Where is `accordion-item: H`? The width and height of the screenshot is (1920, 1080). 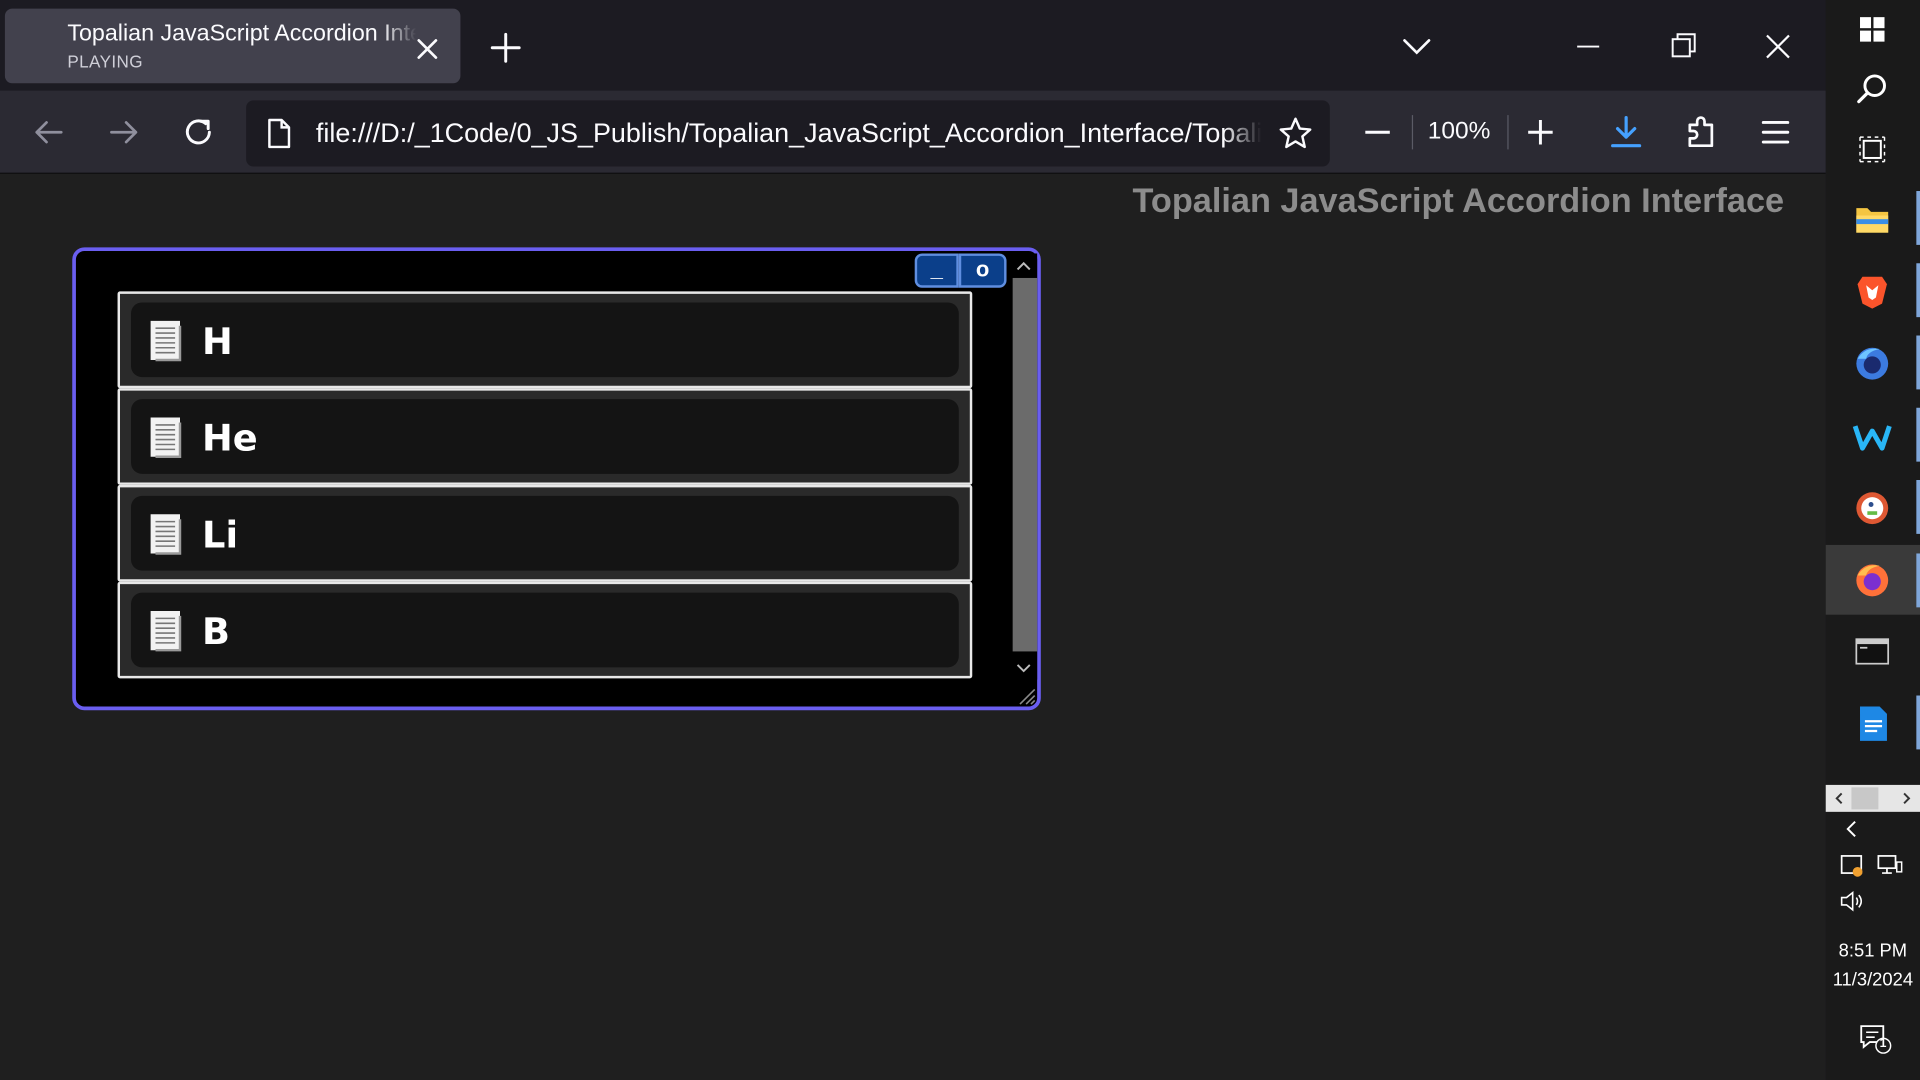 accordion-item: H is located at coordinates (545, 340).